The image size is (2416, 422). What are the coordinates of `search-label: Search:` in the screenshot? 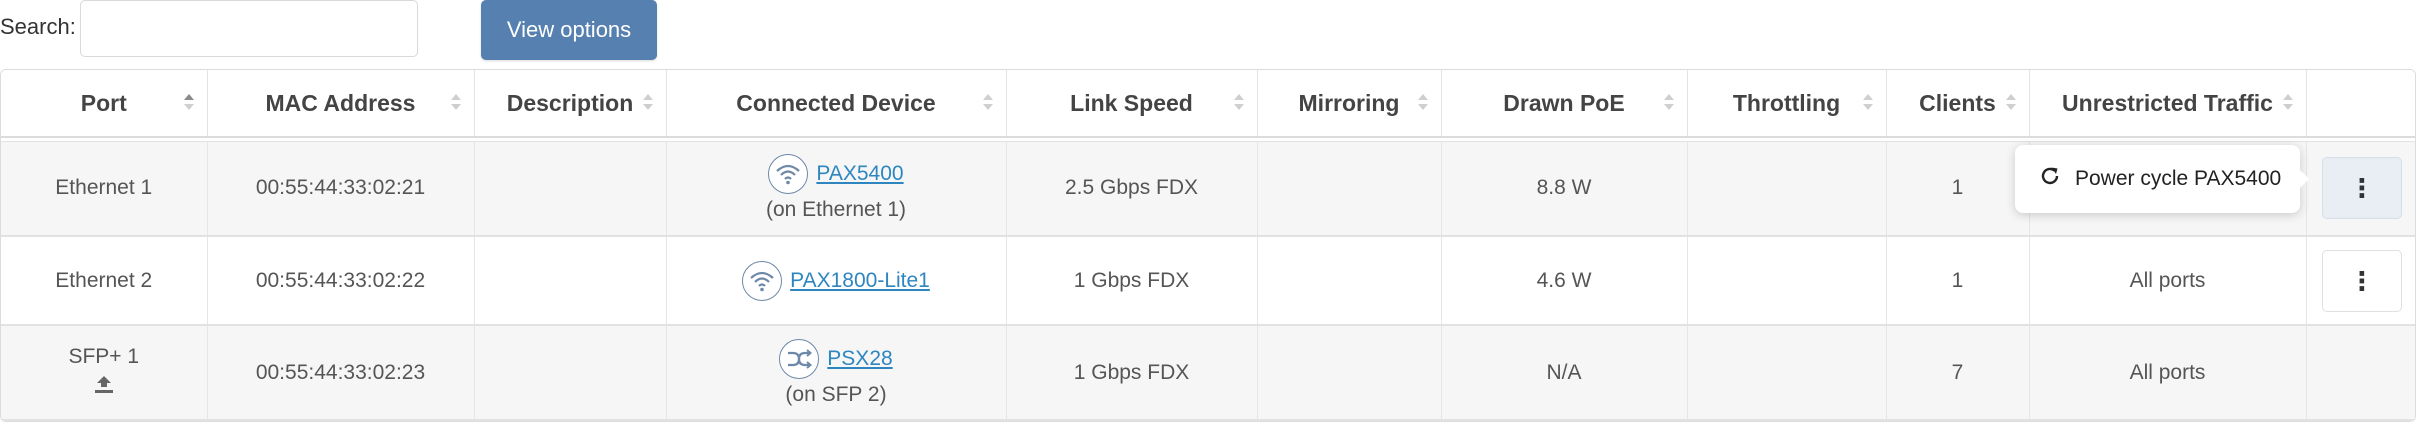 It's located at (38, 26).